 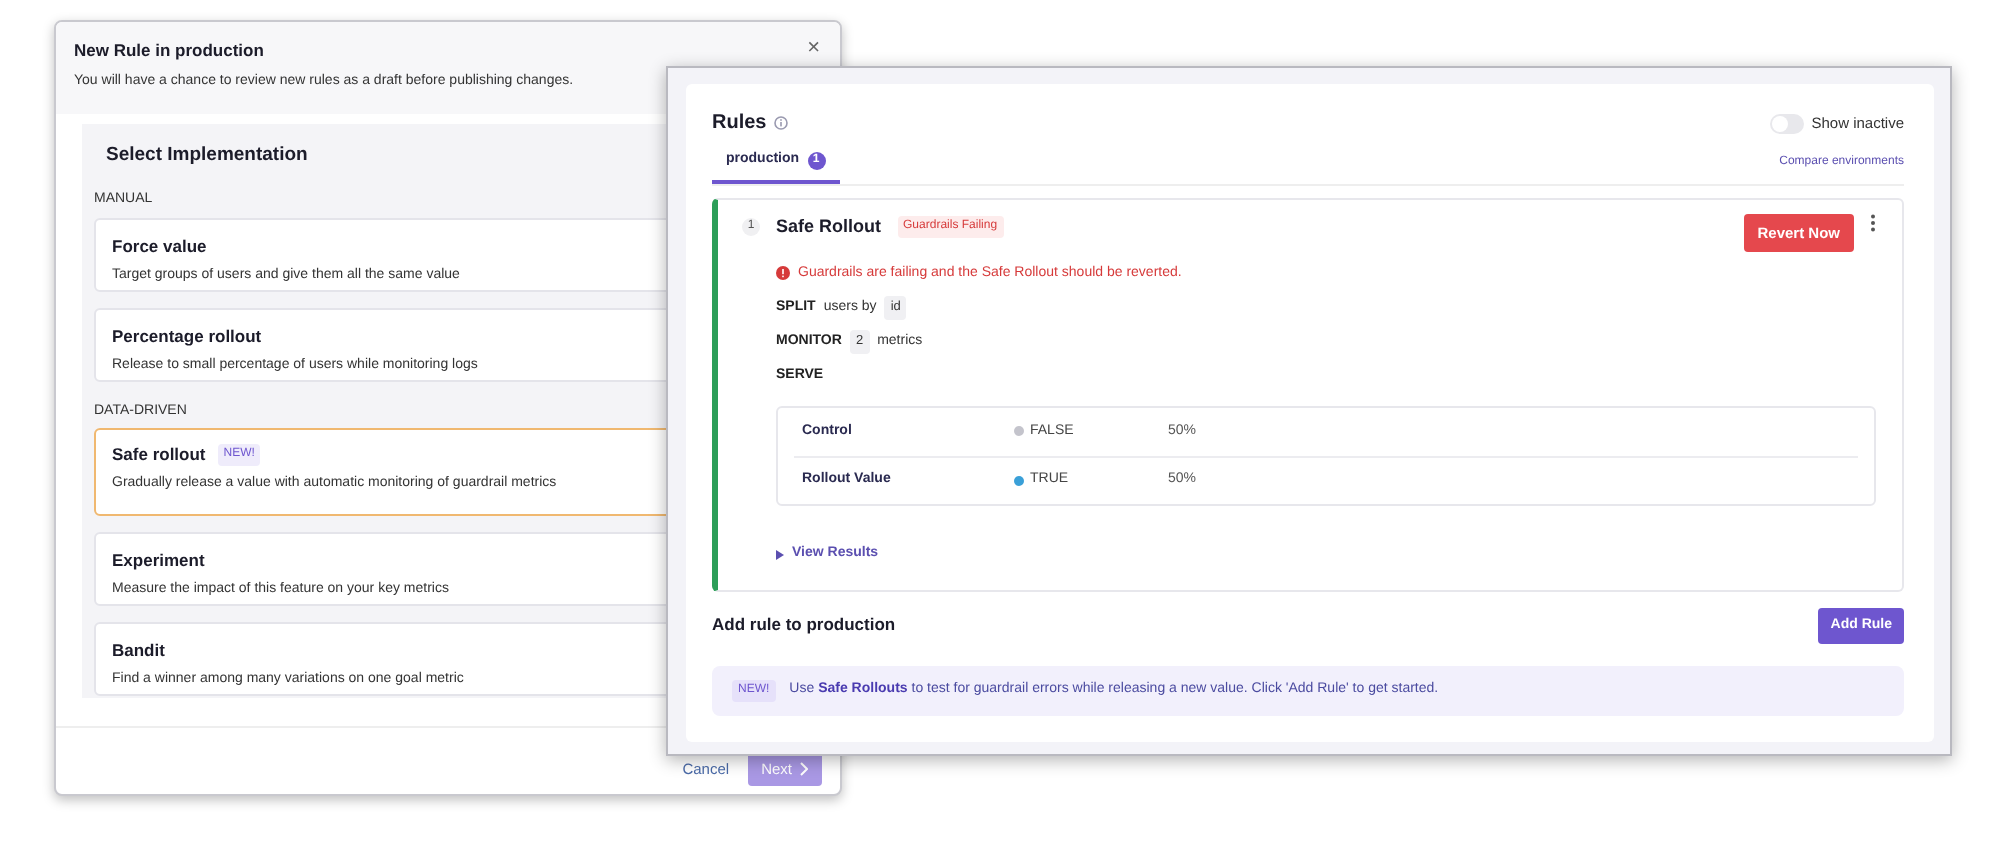 I want to click on option-title: Percentage rollout, so click(x=187, y=336).